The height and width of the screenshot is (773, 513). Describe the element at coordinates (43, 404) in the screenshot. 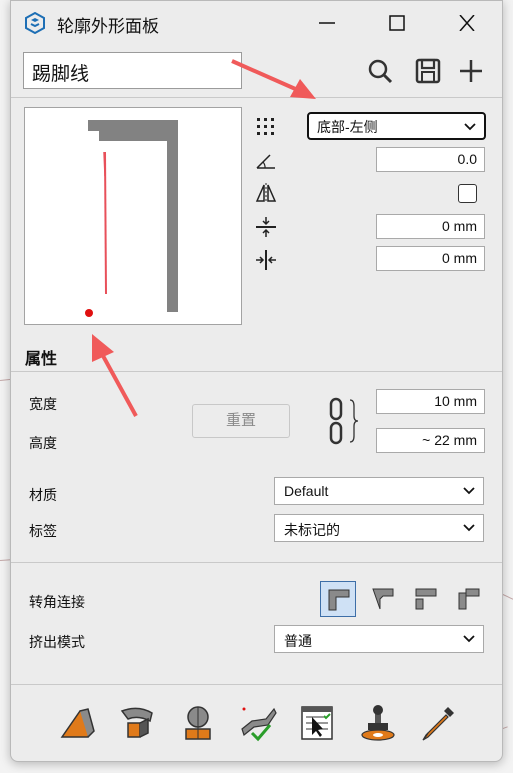

I see `width-label: 宽度` at that location.